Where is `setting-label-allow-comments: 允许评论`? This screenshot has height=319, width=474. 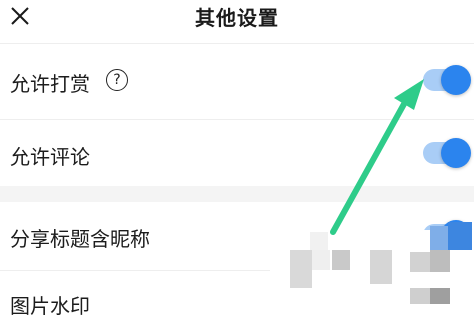 setting-label-allow-comments: 允许评论 is located at coordinates (50, 157).